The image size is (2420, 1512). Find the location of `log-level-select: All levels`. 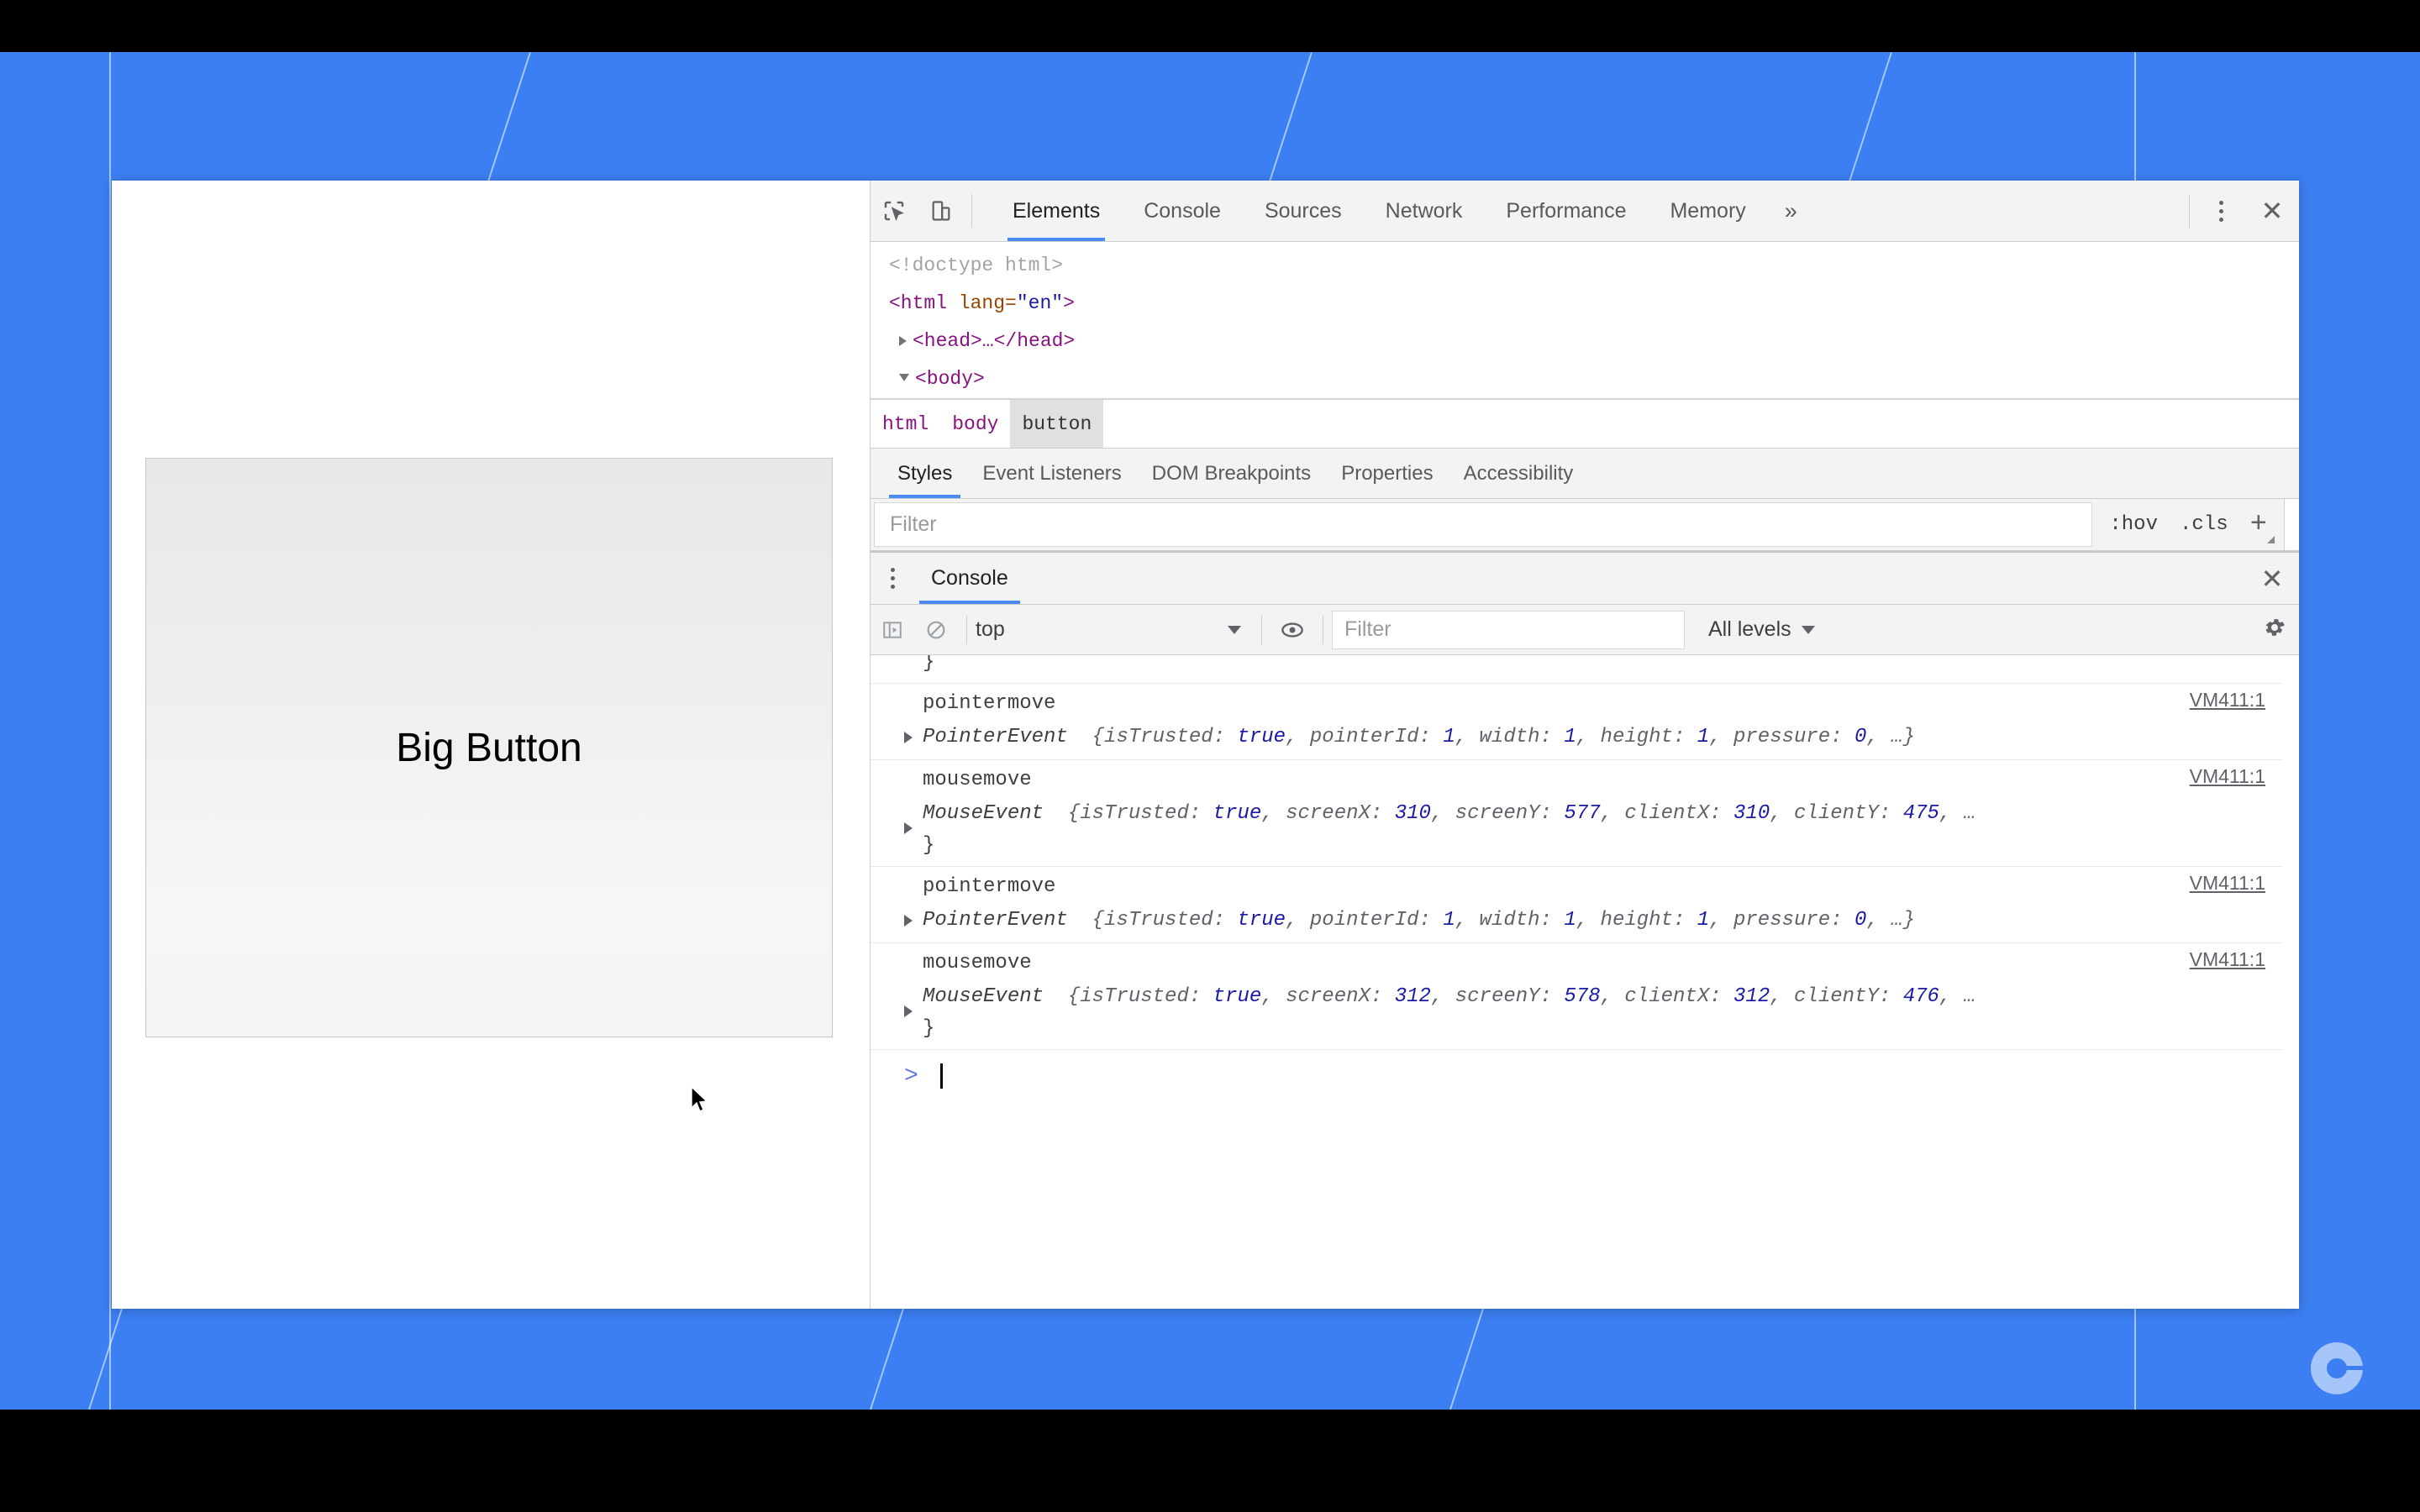

log-level-select: All levels is located at coordinates (1761, 629).